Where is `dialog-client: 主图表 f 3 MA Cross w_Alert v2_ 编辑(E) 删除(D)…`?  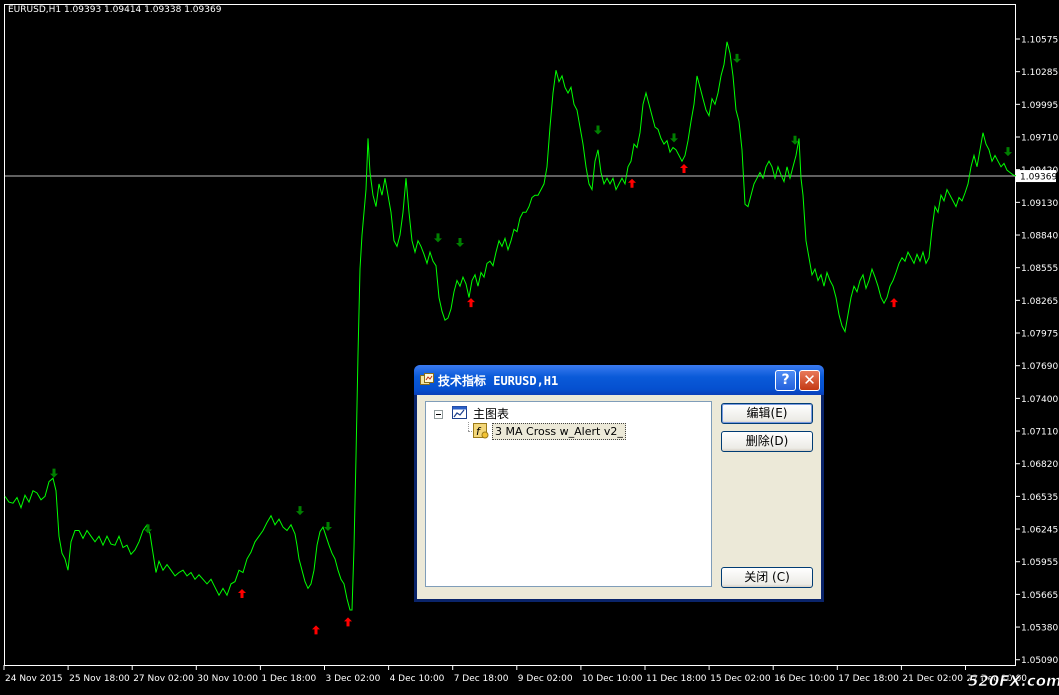
dialog-client: 主图表 f 3 MA Cross w_Alert v2_ 编辑(E) 删除(D)… is located at coordinates (619, 497).